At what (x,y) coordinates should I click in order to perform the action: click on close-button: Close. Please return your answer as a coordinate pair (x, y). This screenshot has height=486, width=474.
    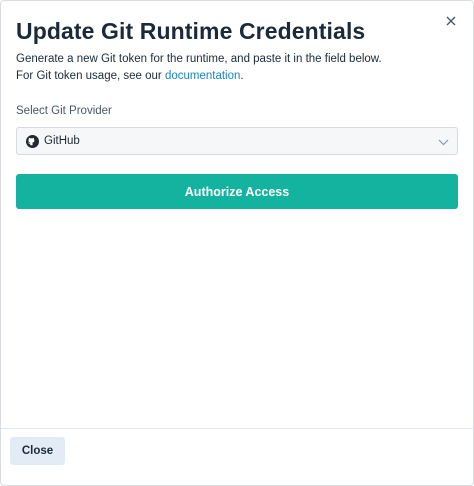
    Looking at the image, I should click on (37, 451).